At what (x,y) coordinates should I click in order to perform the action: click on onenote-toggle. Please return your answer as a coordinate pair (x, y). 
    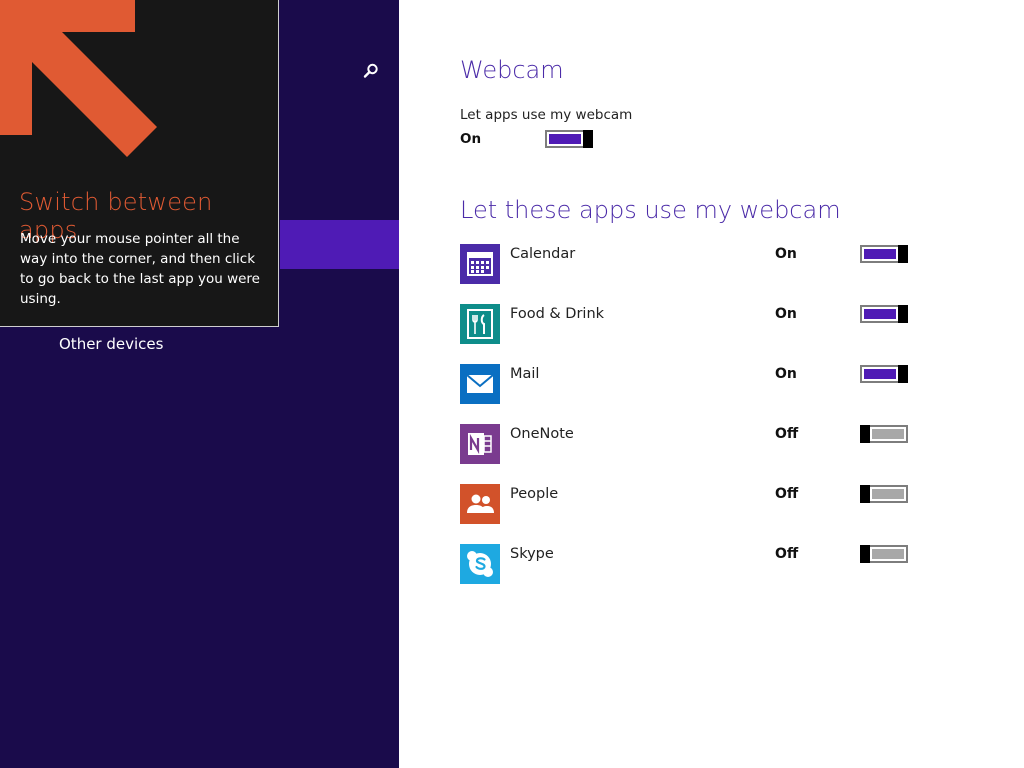
    Looking at the image, I should click on (884, 434).